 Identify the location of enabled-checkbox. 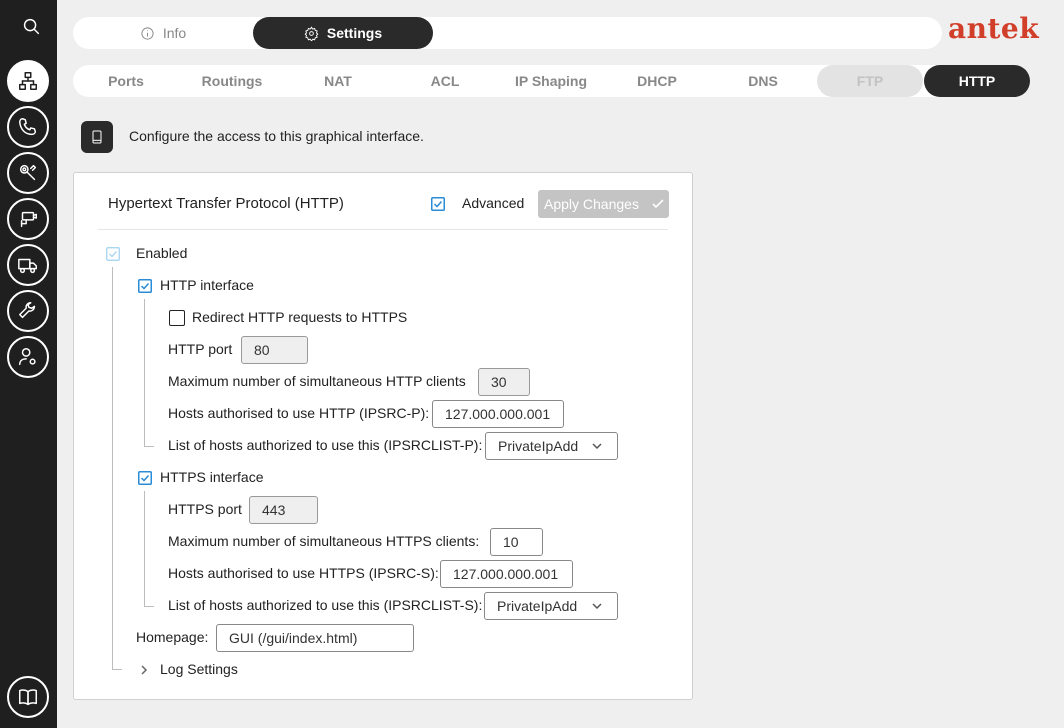
(113, 254).